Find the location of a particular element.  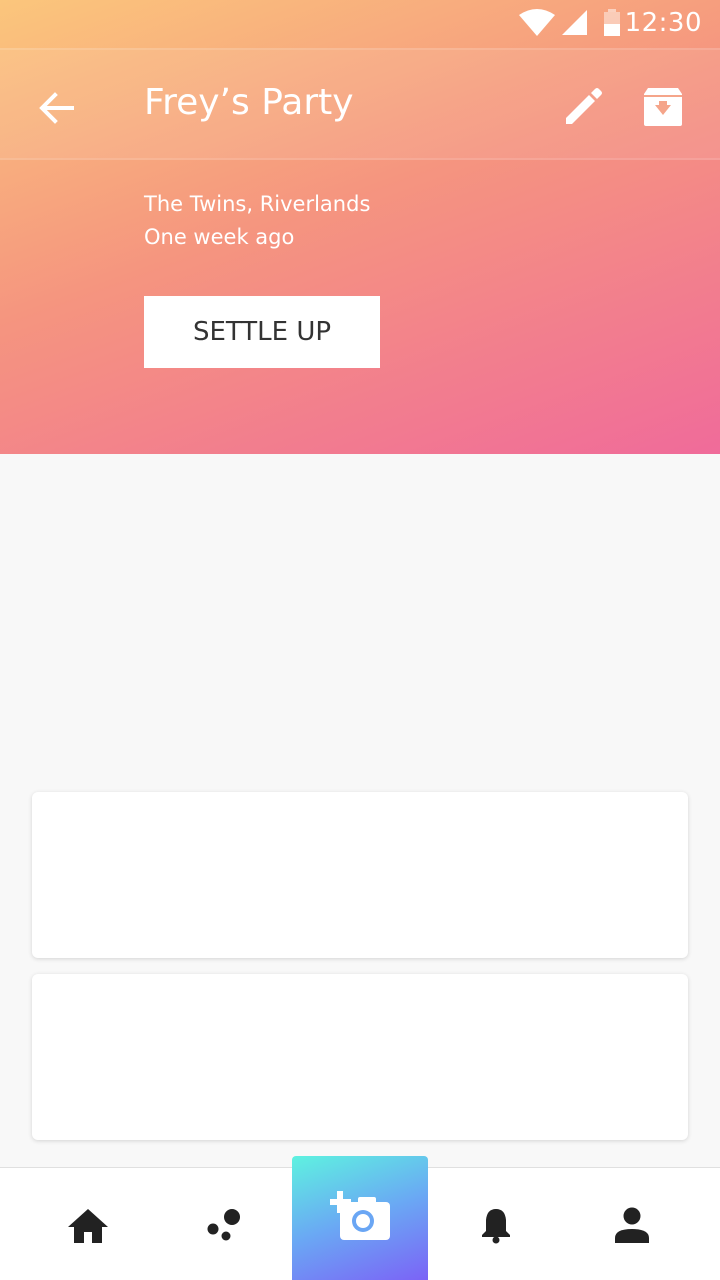

nav-profile is located at coordinates (632, 1224).